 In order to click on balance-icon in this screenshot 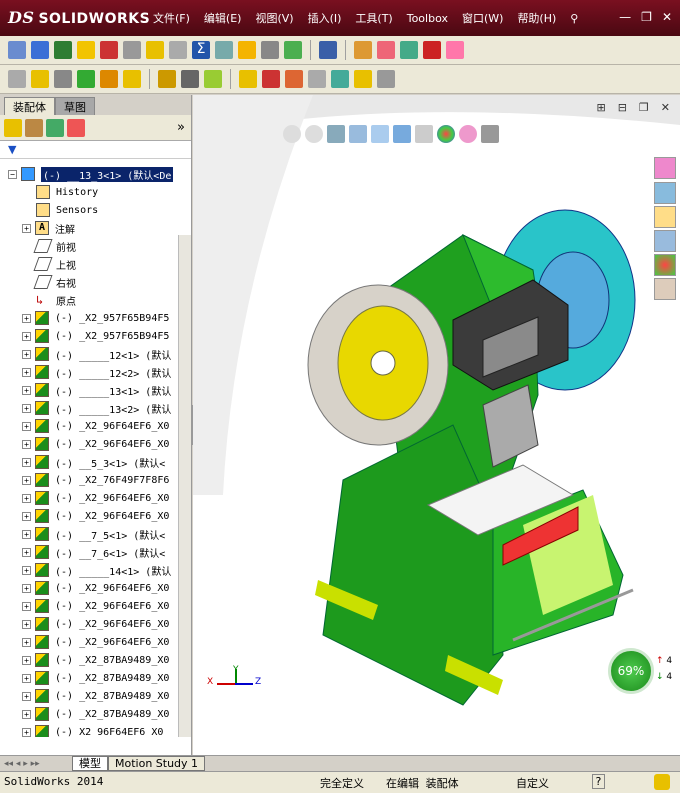, I will do `click(63, 50)`.